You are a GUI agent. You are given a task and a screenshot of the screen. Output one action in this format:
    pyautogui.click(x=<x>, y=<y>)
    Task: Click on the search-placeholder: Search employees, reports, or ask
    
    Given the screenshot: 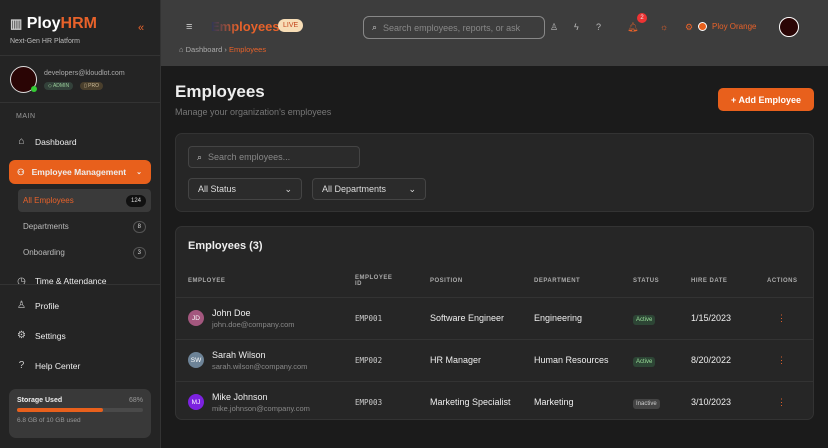 What is the action you would take?
    pyautogui.click(x=452, y=27)
    